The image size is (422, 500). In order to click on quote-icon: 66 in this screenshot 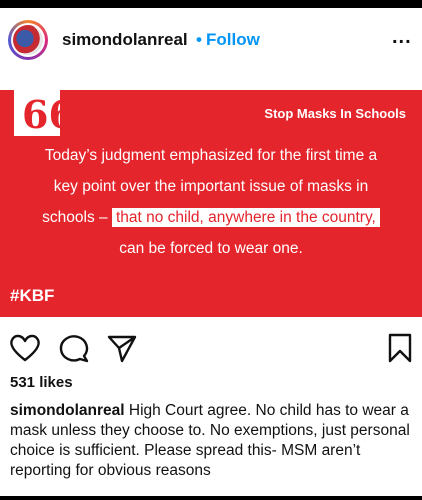, I will do `click(44, 113)`.